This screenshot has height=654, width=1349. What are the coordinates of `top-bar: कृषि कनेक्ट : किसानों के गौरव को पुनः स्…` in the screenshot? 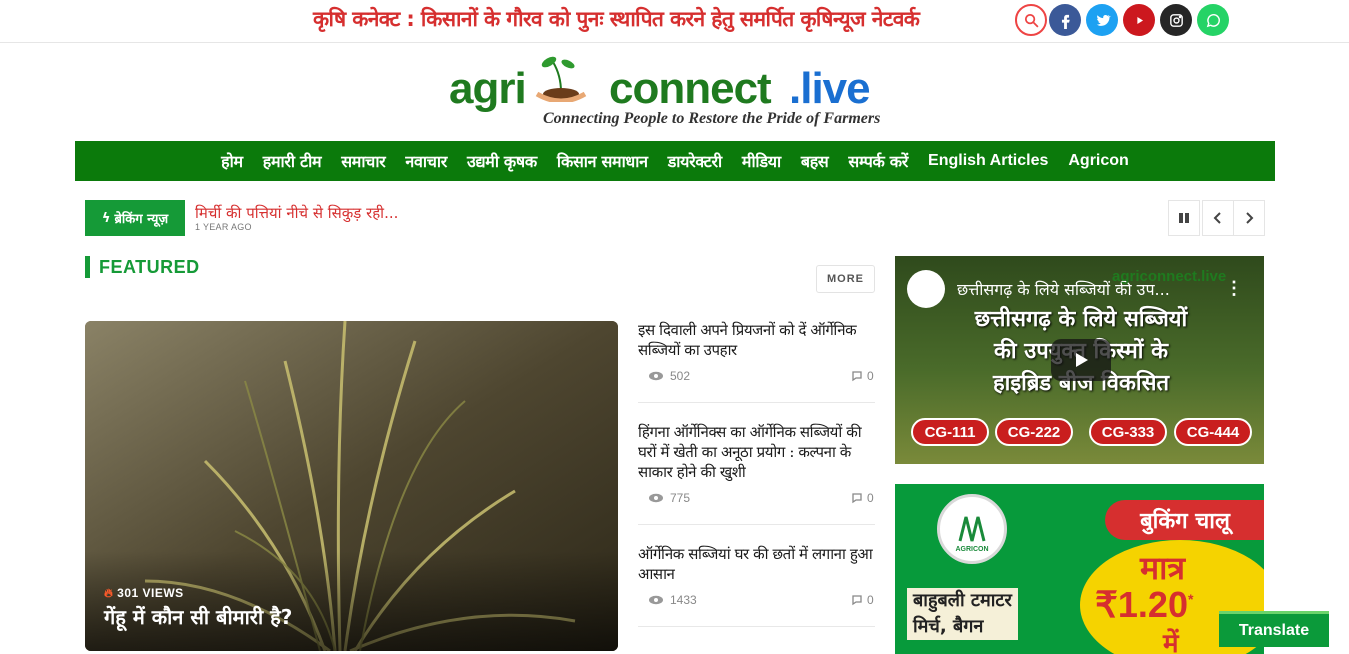 It's located at (674, 21).